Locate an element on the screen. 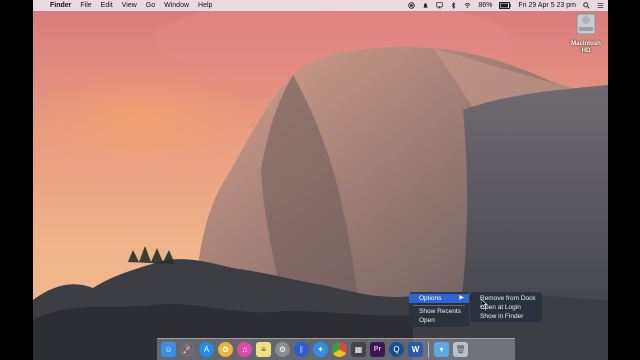  dock-finder-icon: ☺ is located at coordinates (168, 349).